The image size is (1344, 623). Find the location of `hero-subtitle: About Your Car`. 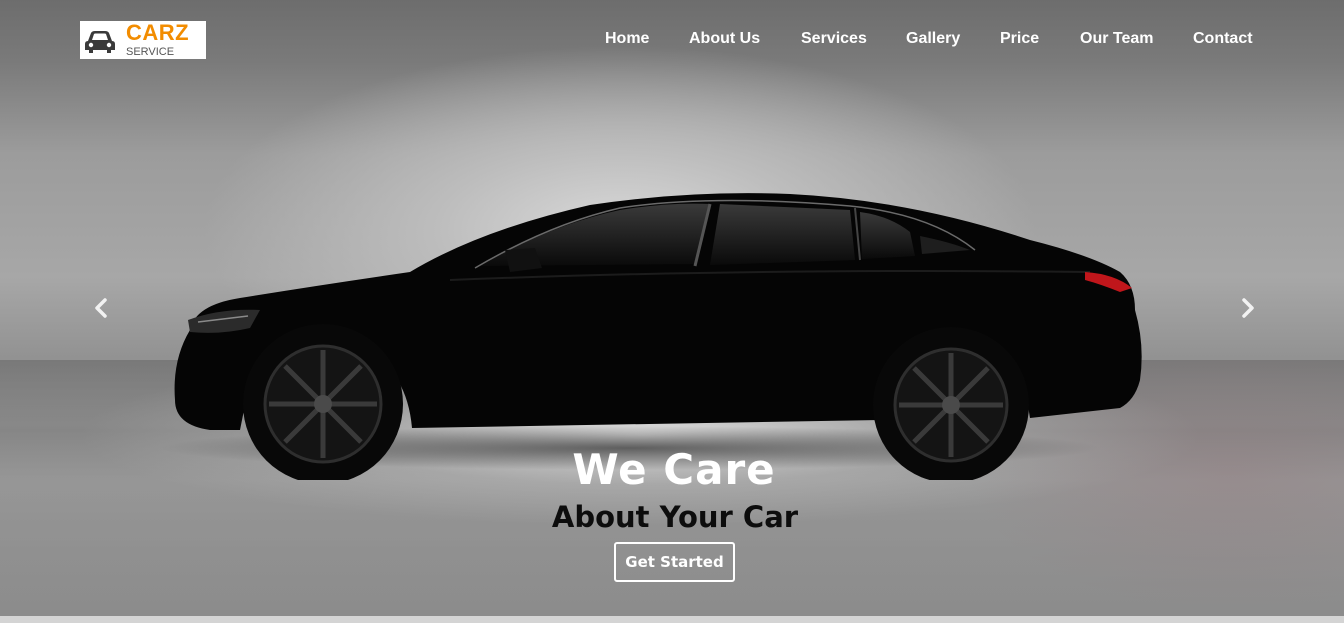

hero-subtitle: About Your Car is located at coordinates (675, 517).